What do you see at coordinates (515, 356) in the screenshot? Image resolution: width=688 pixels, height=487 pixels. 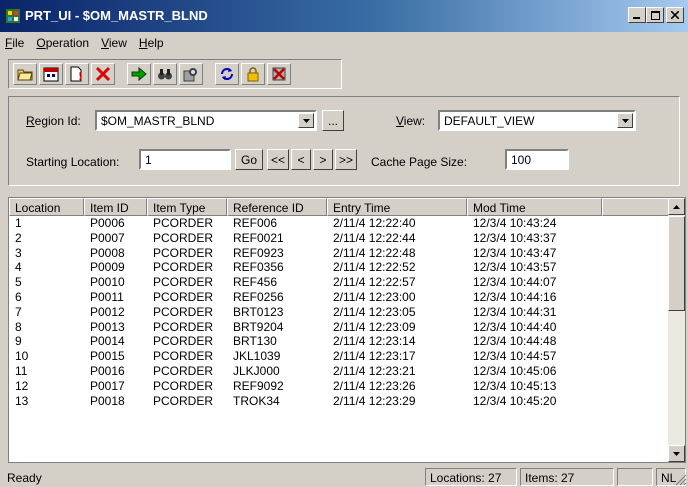 I see `cell-mod-time: 12/3/4 10:44:57` at bounding box center [515, 356].